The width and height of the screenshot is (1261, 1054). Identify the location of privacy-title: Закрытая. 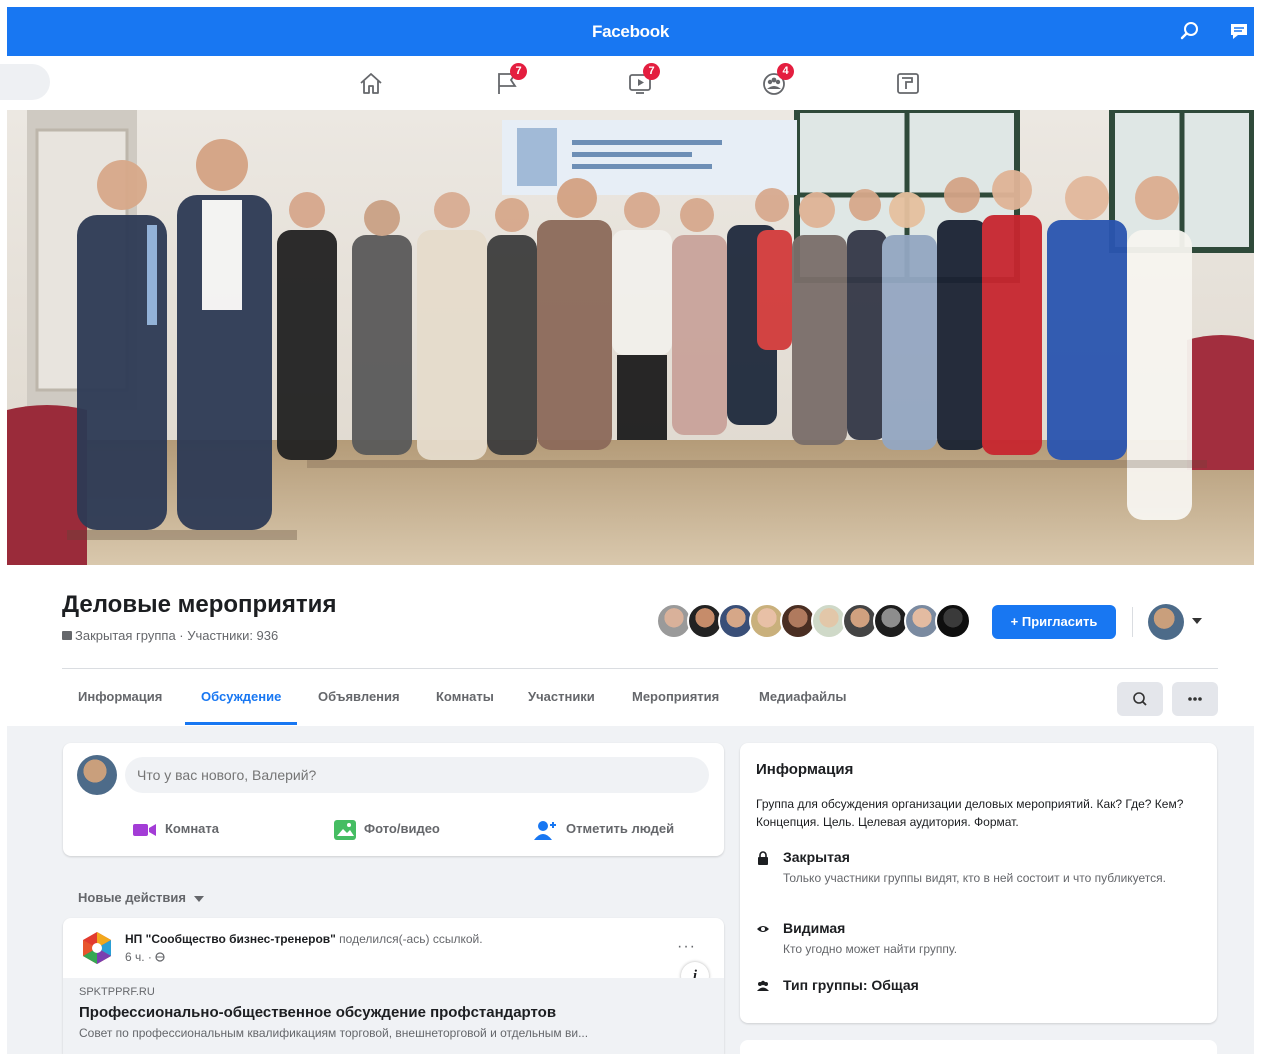
(816, 857).